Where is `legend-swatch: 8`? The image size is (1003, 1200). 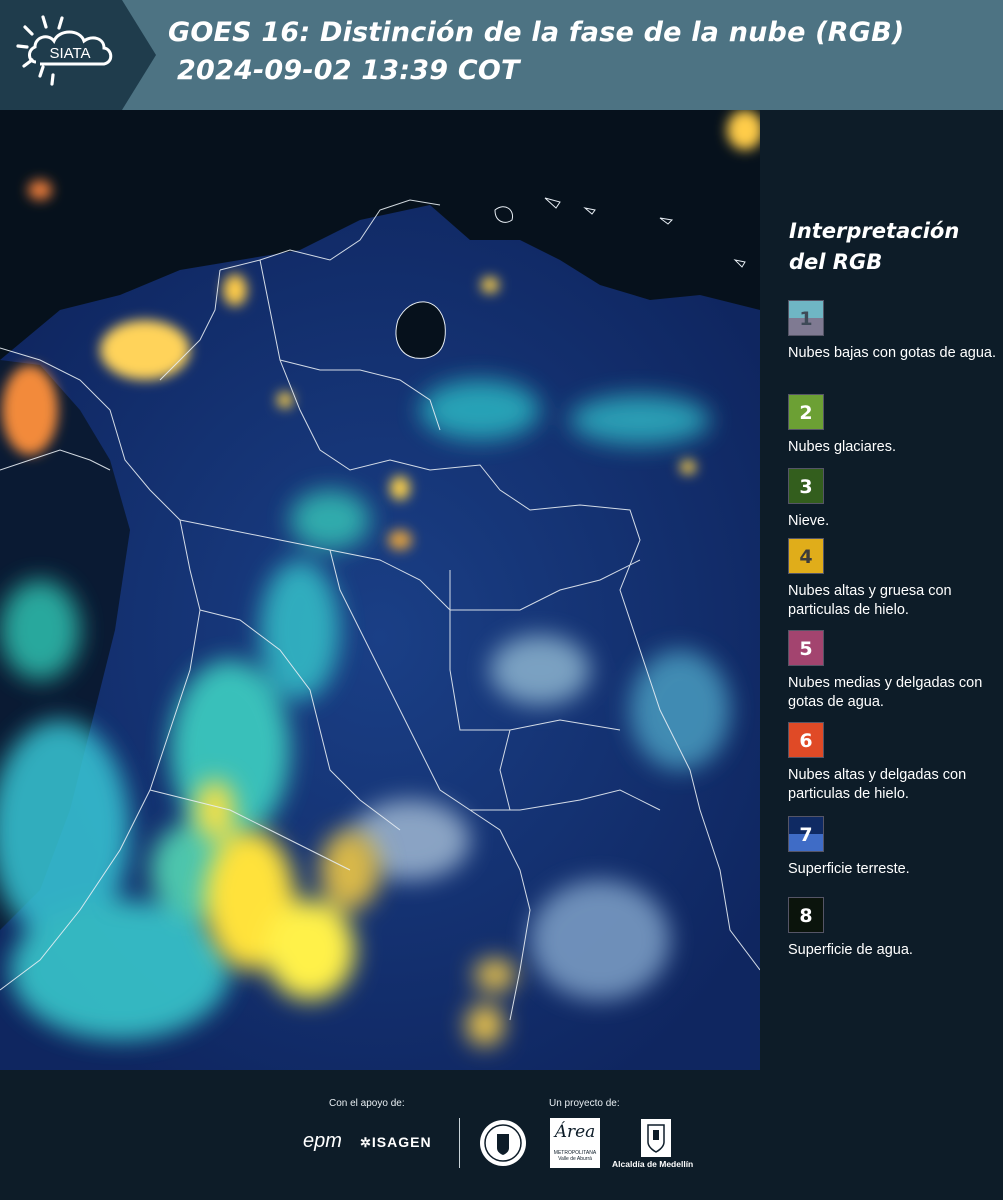 legend-swatch: 8 is located at coordinates (806, 915).